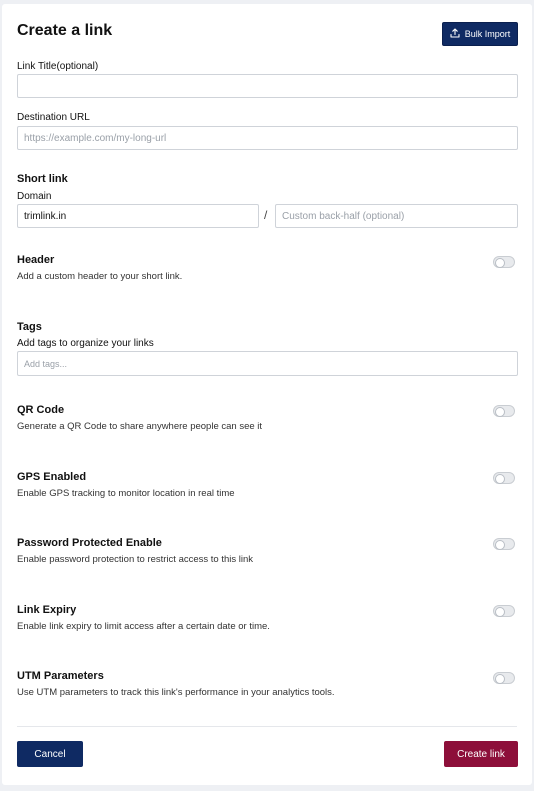 This screenshot has height=791, width=534. Describe the element at coordinates (267, 138) in the screenshot. I see `destination-url-input` at that location.